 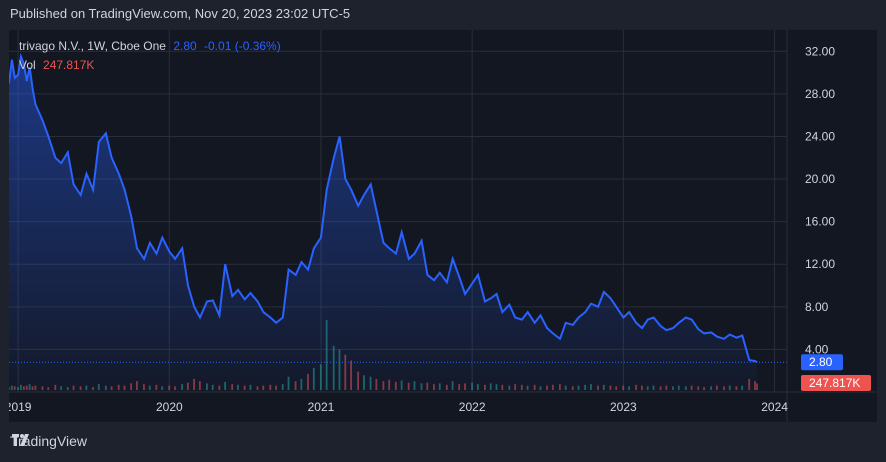 What do you see at coordinates (242, 46) in the screenshot?
I see `price-change: -0.01 (-0.36%)` at bounding box center [242, 46].